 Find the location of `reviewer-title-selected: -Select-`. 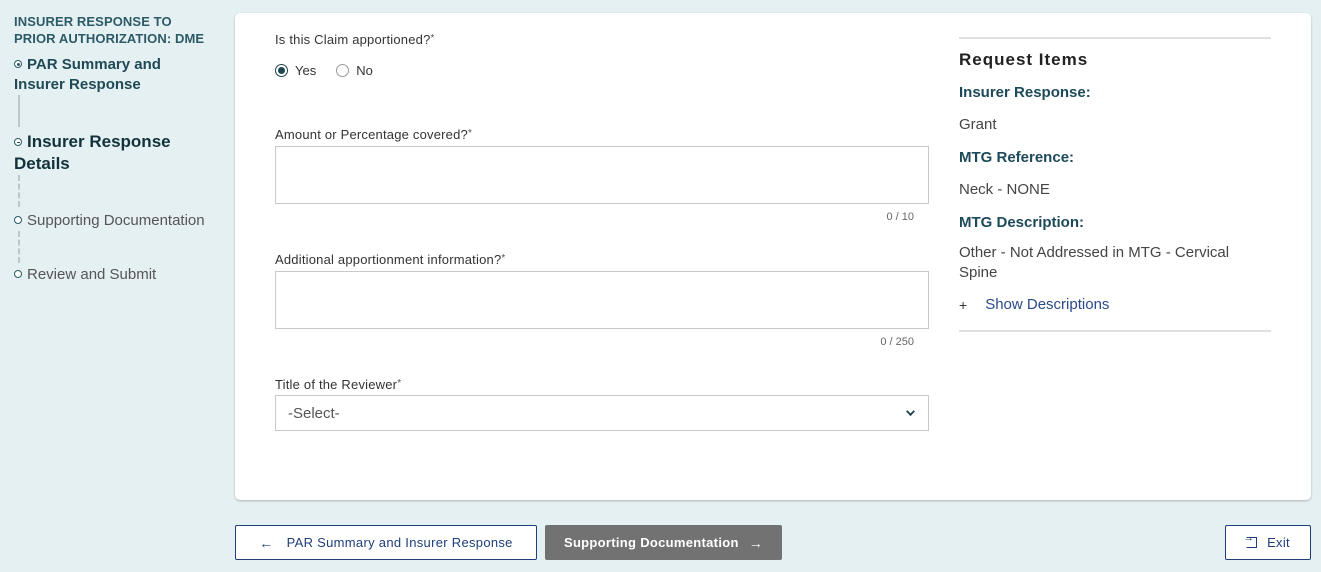

reviewer-title-selected: -Select- is located at coordinates (314, 413).